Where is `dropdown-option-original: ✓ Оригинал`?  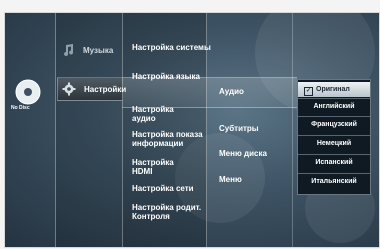
dropdown-option-original: ✓ Оригинал is located at coordinates (334, 89).